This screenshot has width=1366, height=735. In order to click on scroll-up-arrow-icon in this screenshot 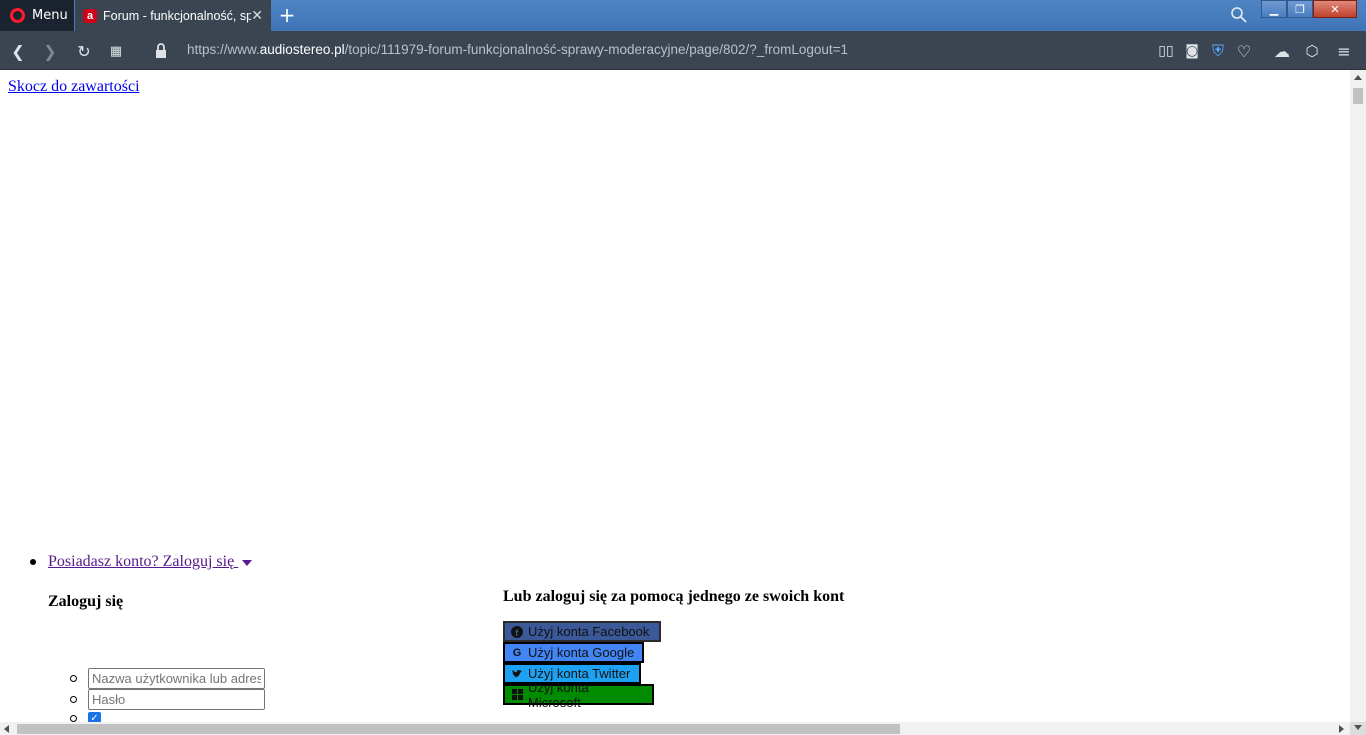, I will do `click(1358, 77)`.